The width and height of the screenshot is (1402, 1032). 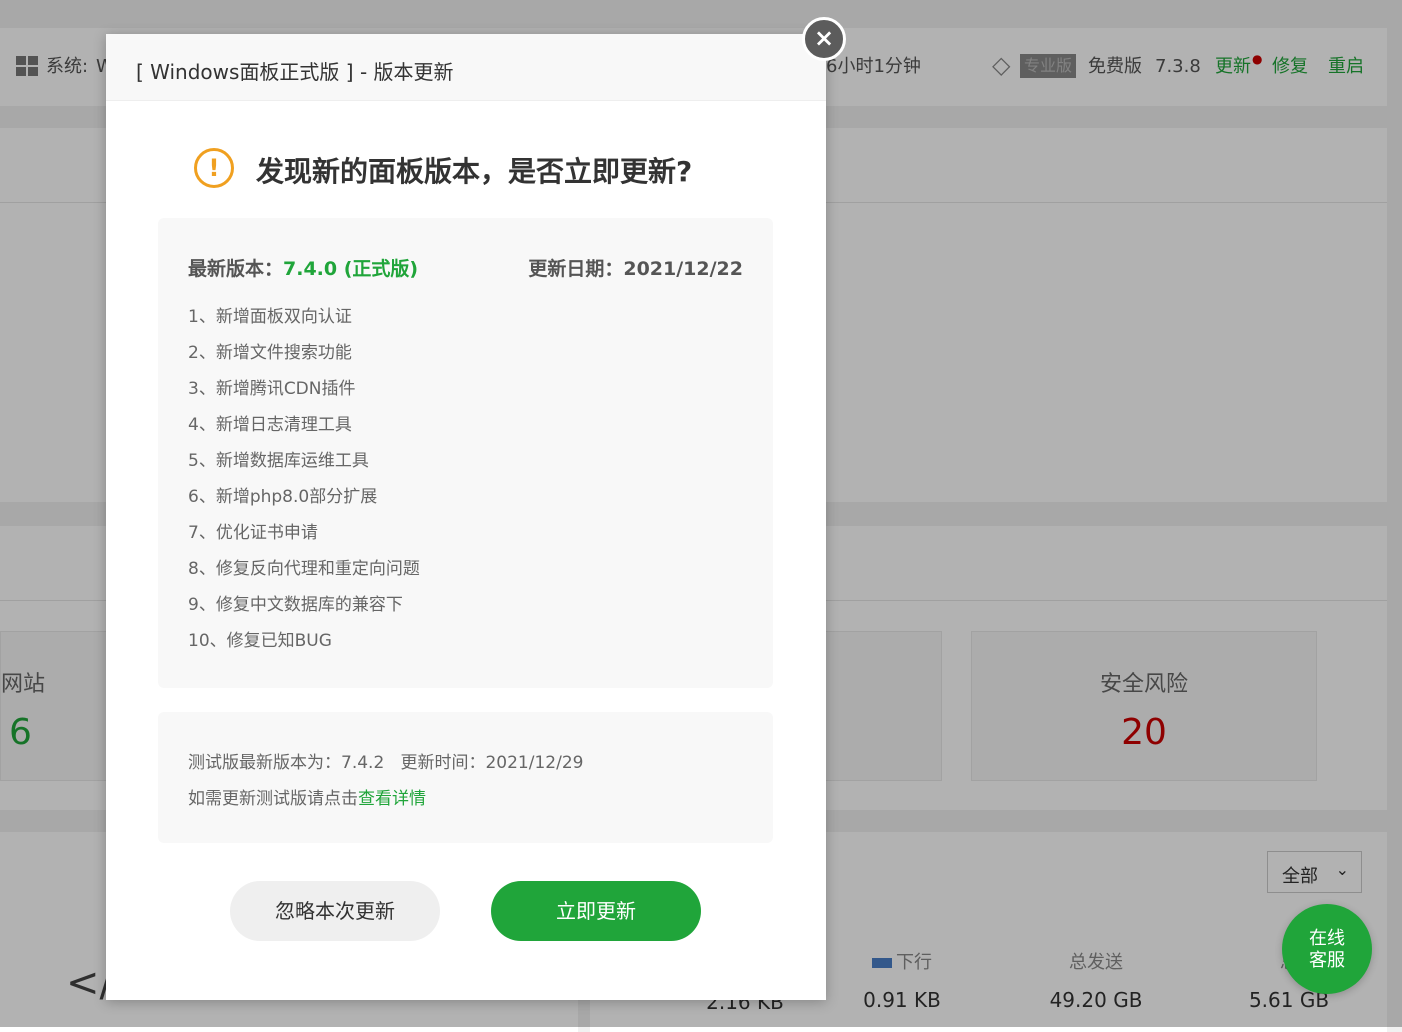 I want to click on close-button: ×, so click(x=824, y=39).